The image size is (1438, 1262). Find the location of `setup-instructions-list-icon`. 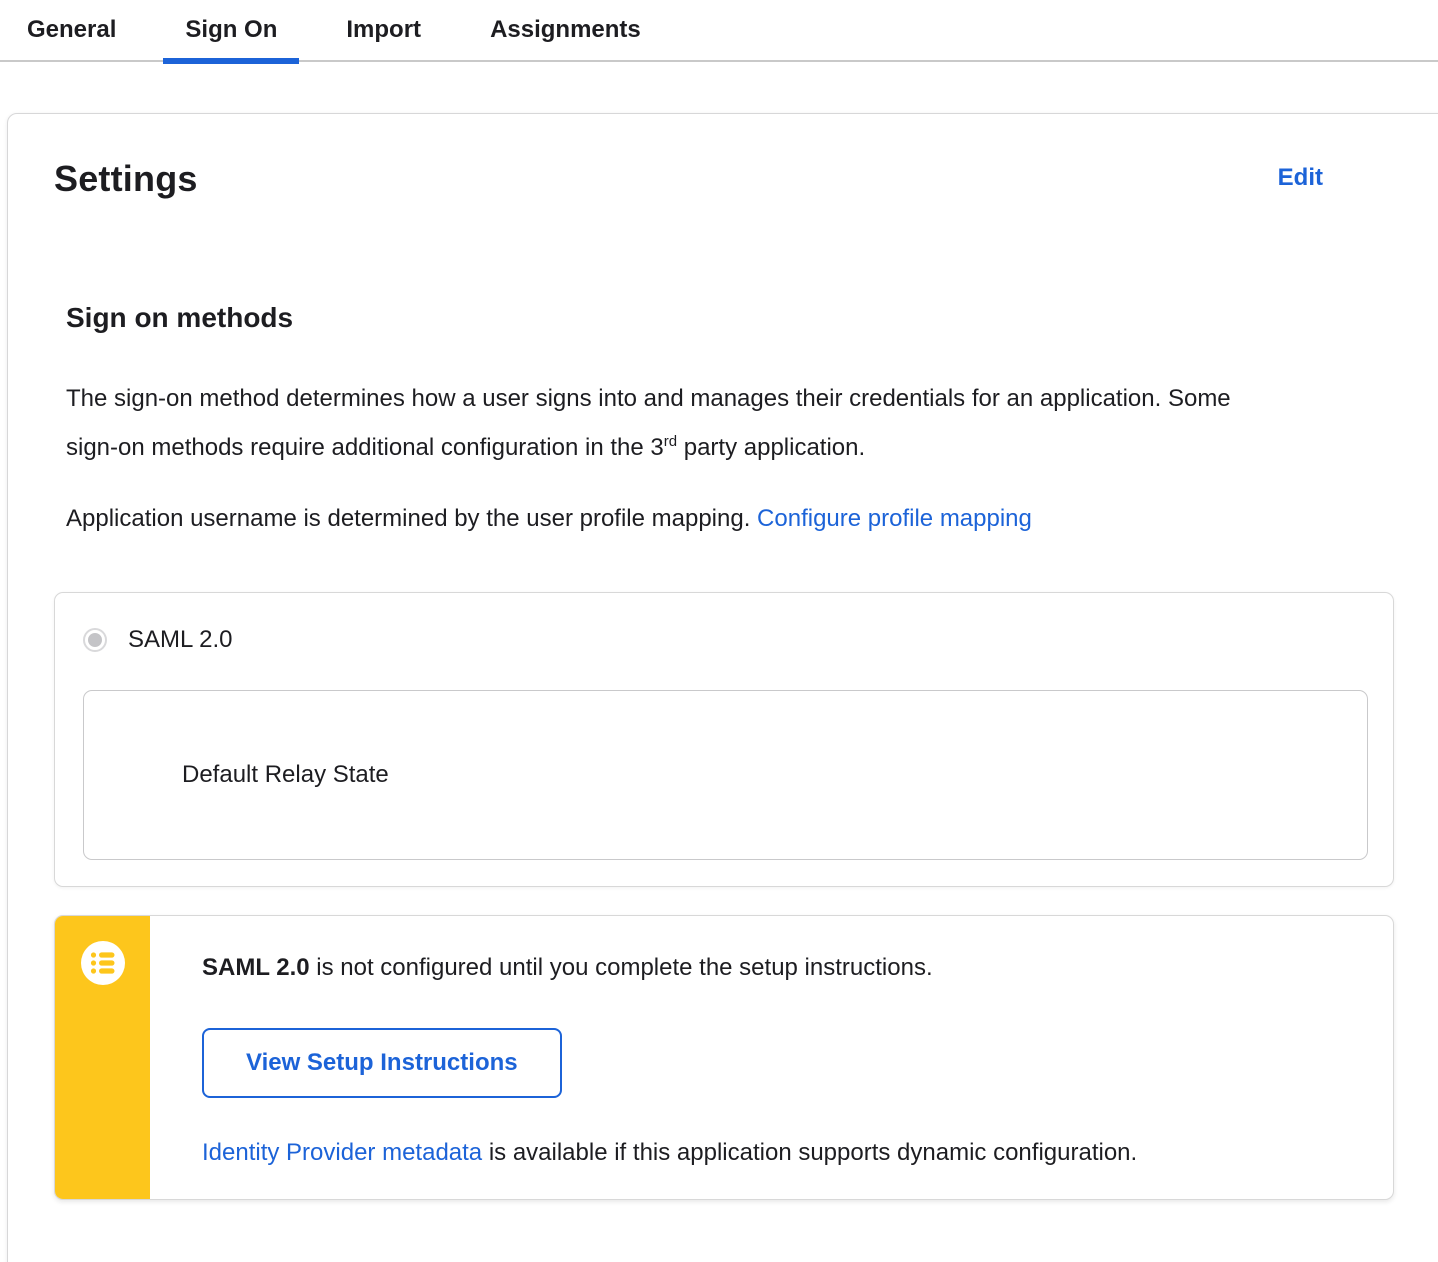

setup-instructions-list-icon is located at coordinates (103, 965).